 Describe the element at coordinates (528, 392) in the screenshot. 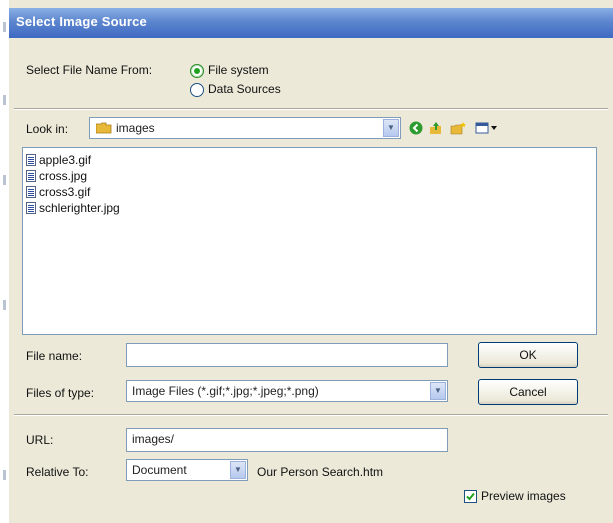

I see `cancel-button: Cancel` at that location.